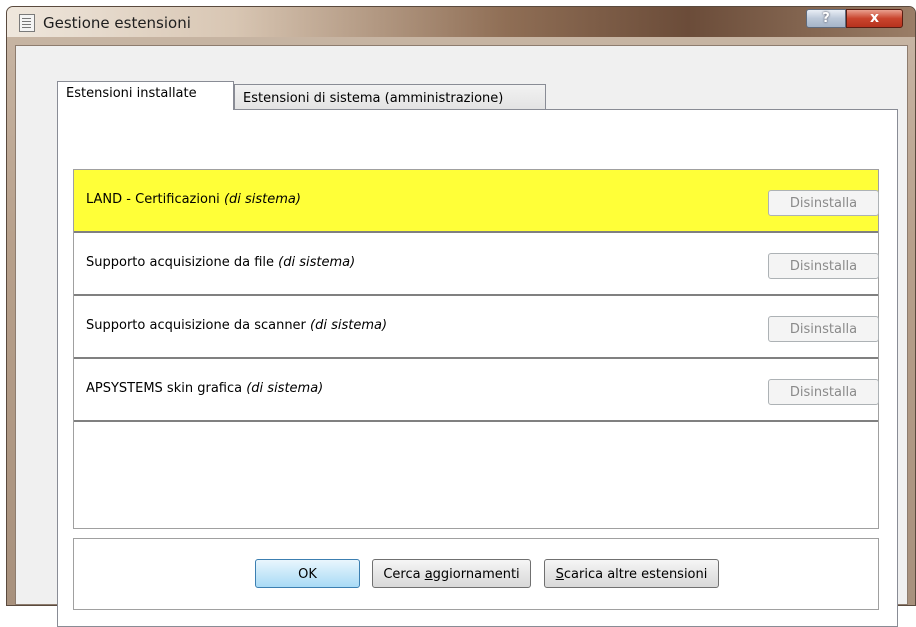  What do you see at coordinates (390, 96) in the screenshot?
I see `tab-system-extensions: Estensioni di sistema (amministrazione)` at bounding box center [390, 96].